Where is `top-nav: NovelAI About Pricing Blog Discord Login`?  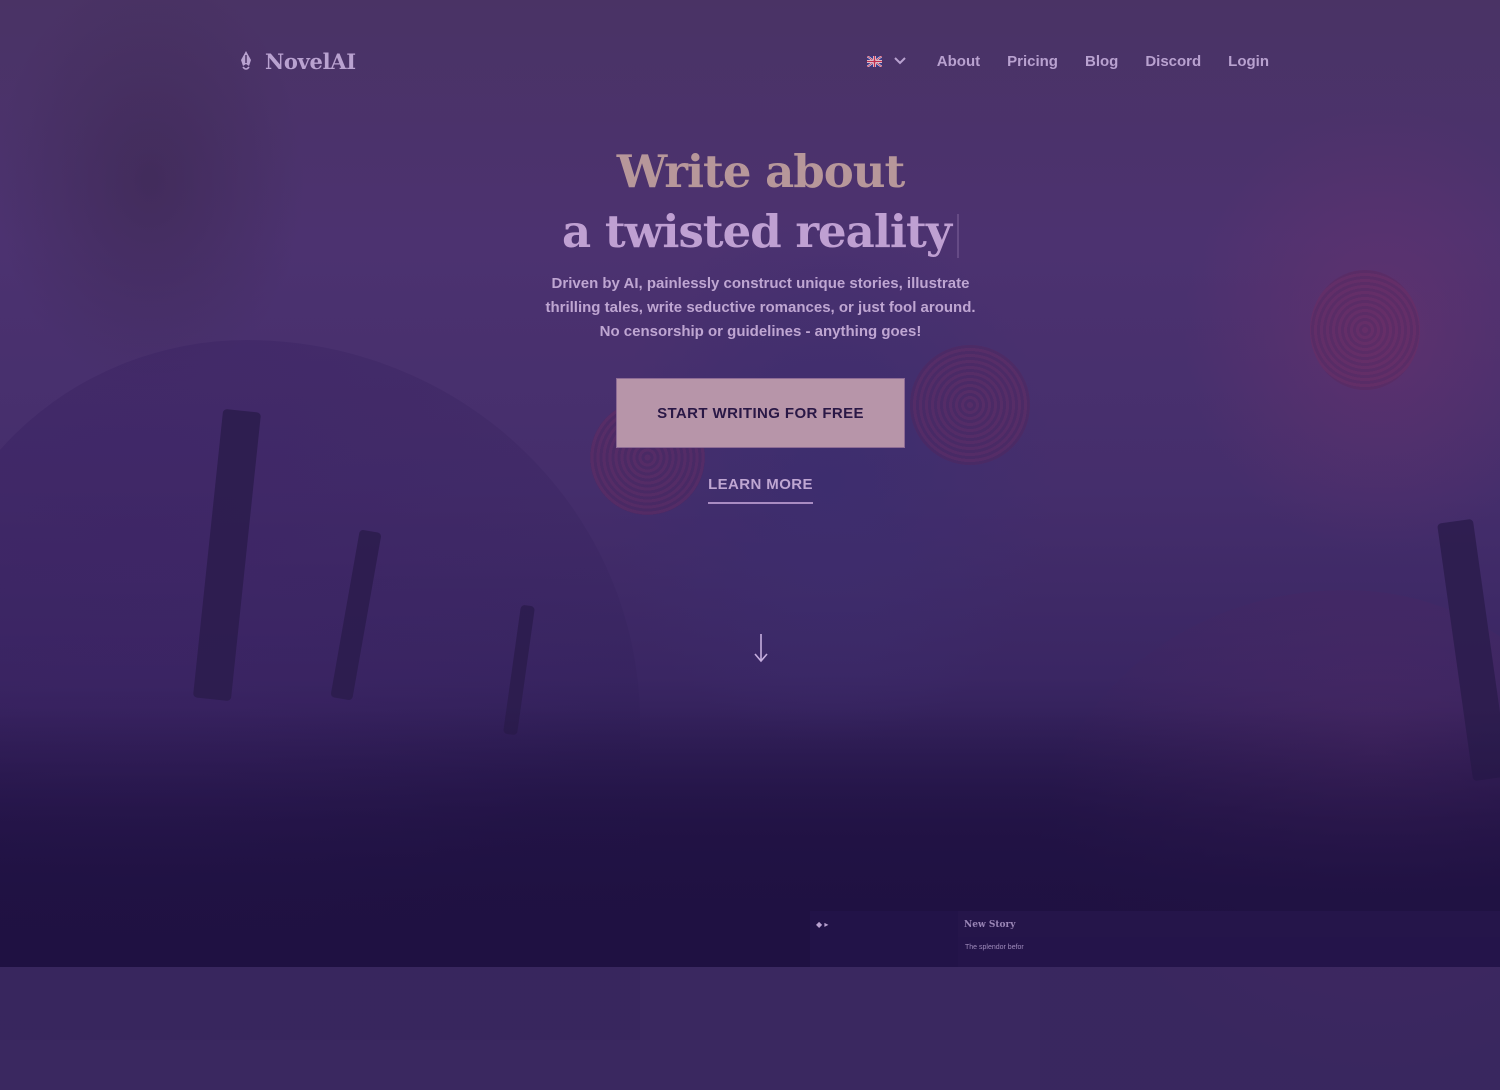
top-nav: NovelAI About Pricing Blog Discord Login is located at coordinates (753, 61).